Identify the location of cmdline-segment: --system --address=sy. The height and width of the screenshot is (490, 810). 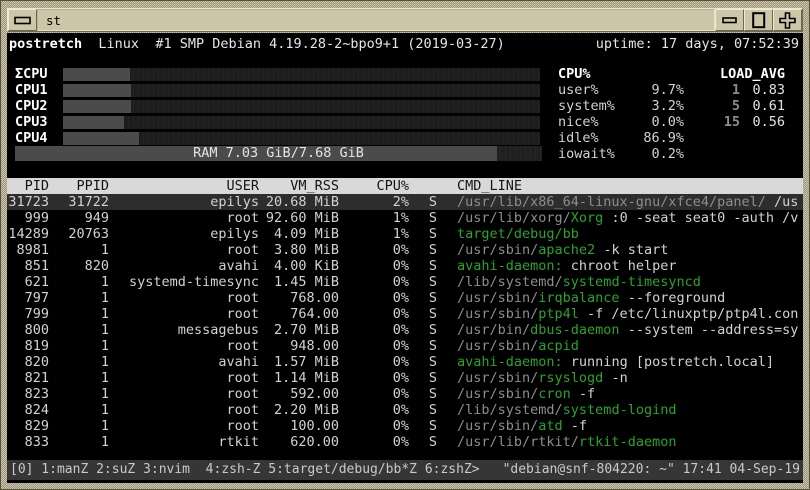
(709, 330).